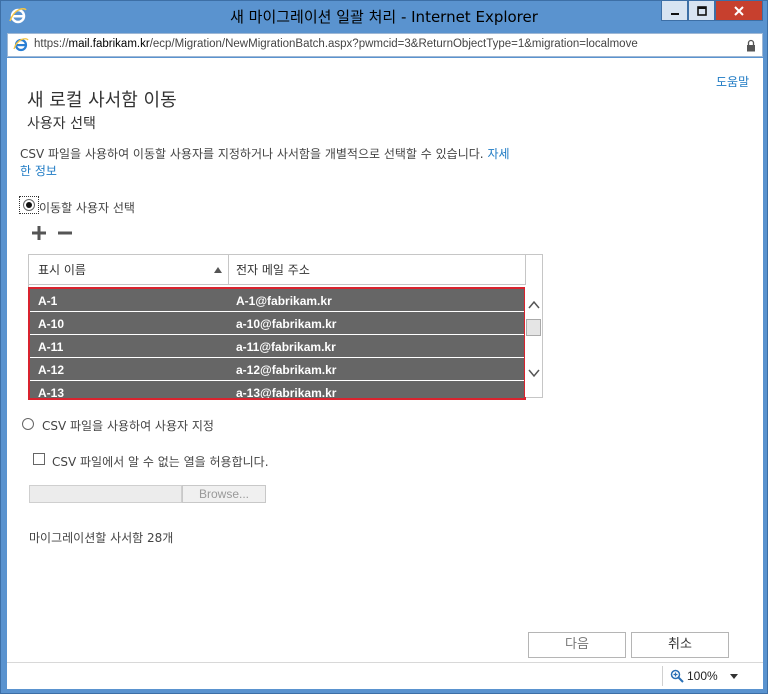  I want to click on page-title: 새 로컬 사서함 이동, so click(102, 100).